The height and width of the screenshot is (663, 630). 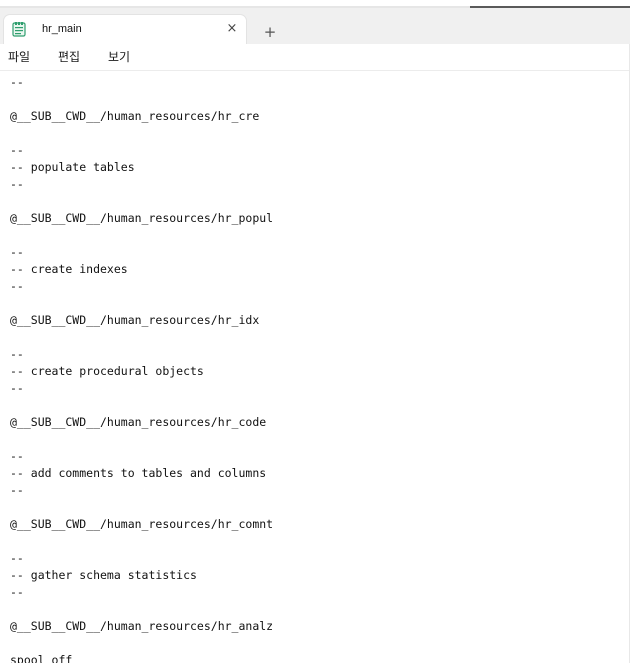 What do you see at coordinates (119, 57) in the screenshot?
I see `menu-view: 보기` at bounding box center [119, 57].